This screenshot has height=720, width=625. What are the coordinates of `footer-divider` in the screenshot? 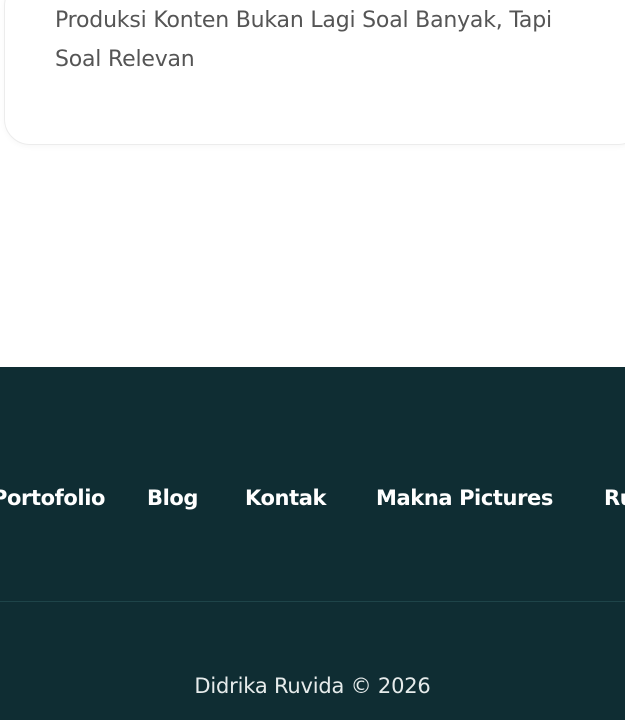 It's located at (312, 601).